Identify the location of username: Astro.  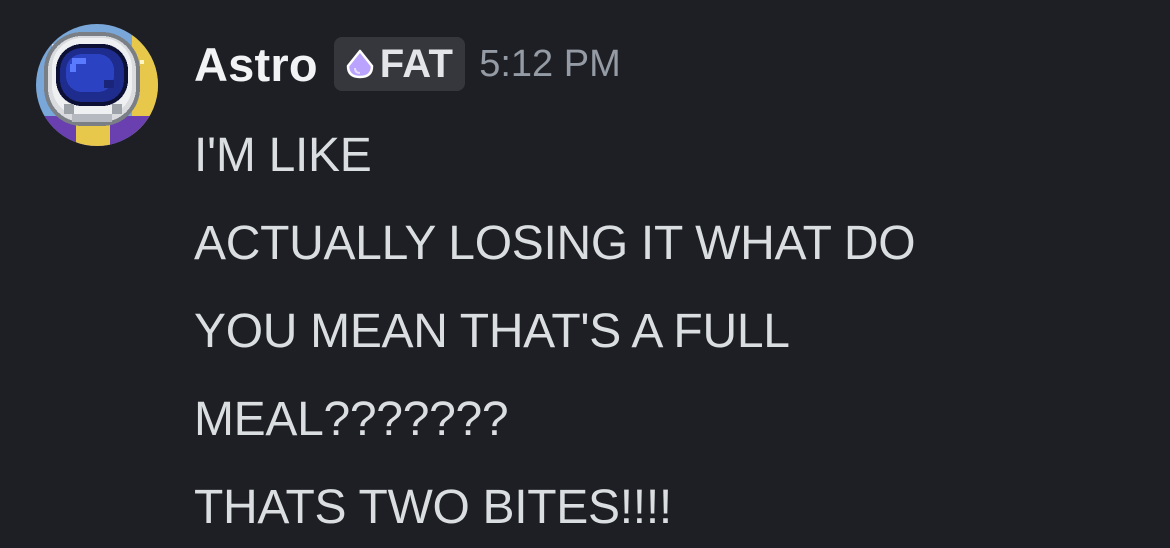
(256, 64).